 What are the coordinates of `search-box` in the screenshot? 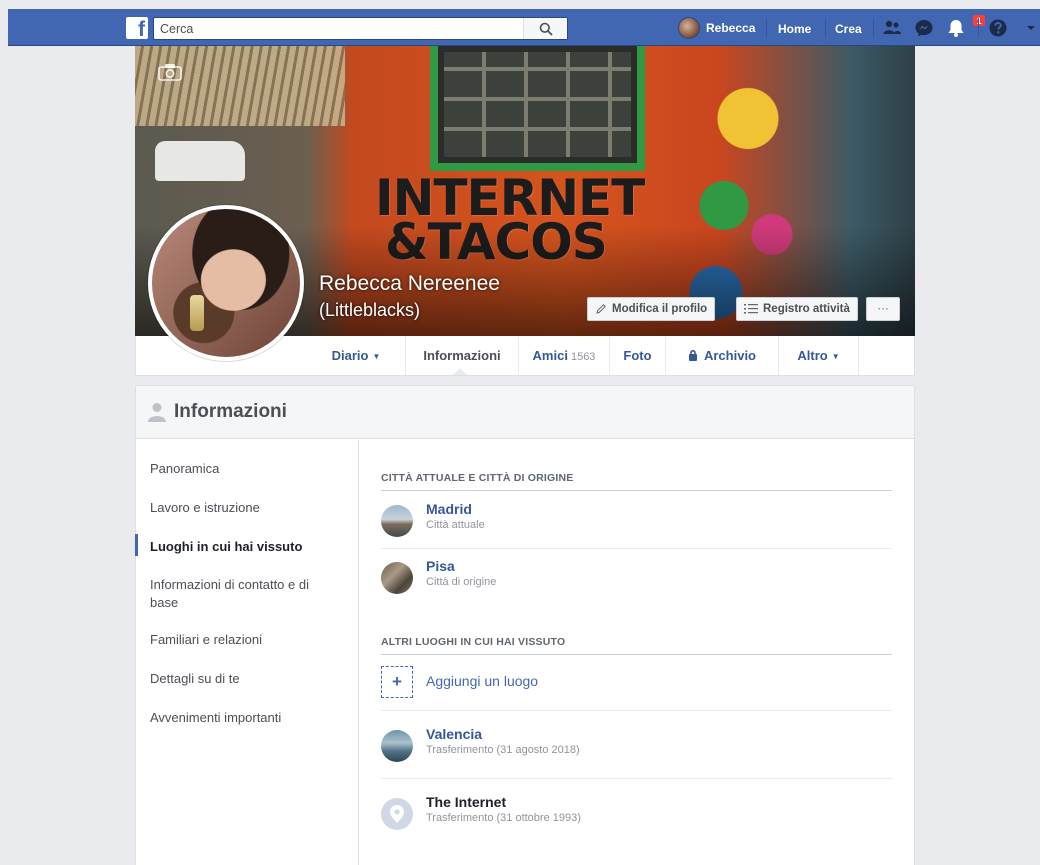 It's located at (360, 28).